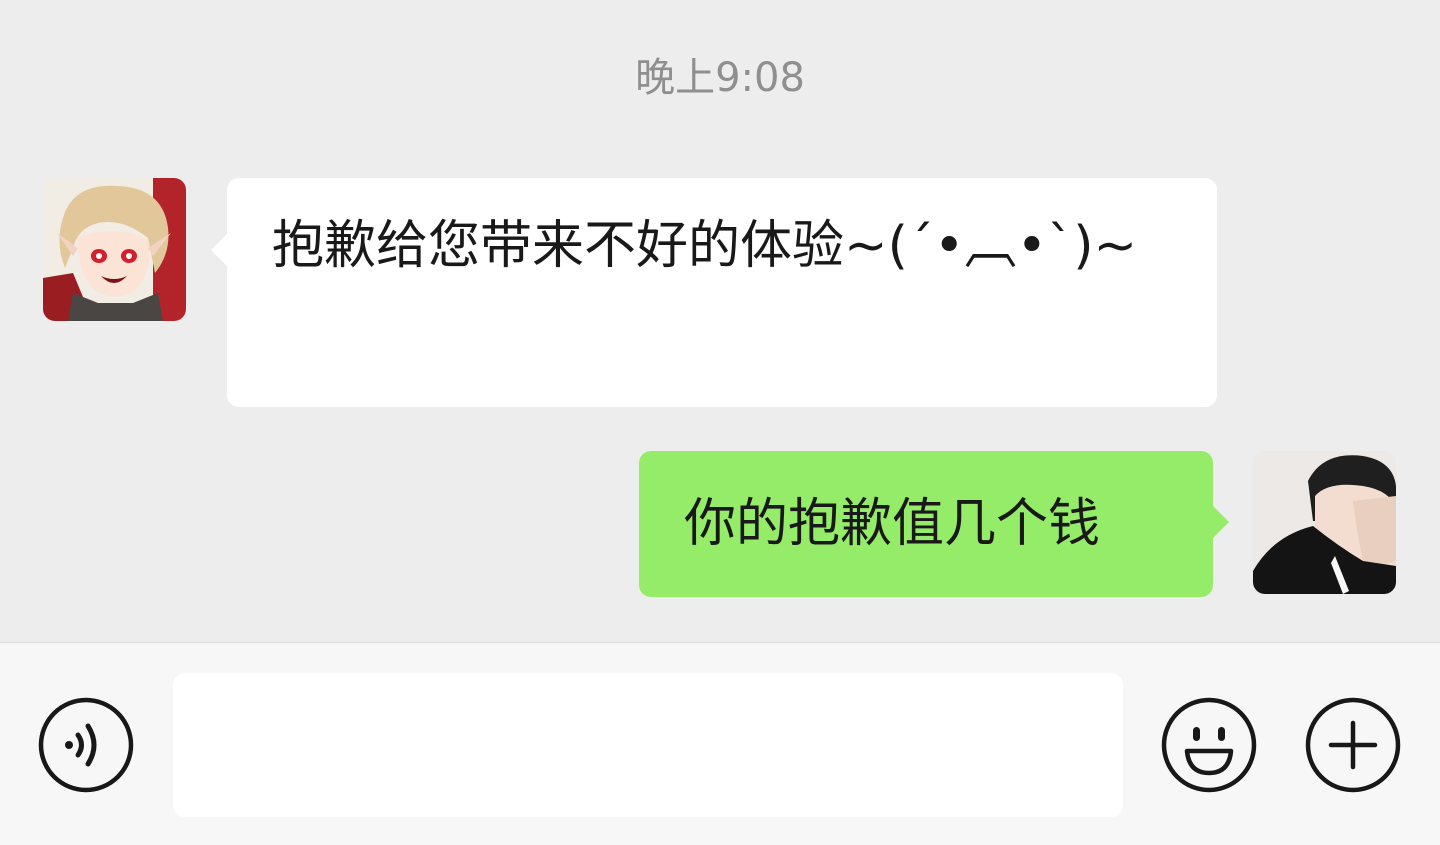  I want to click on outgoing-message-bubble: 你的抱歉值几个钱, so click(934, 524).